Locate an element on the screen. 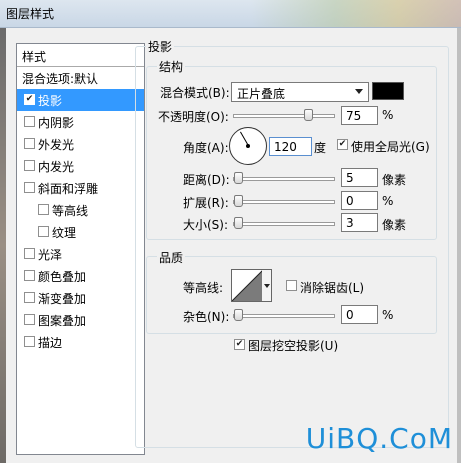  distance-value: 5 is located at coordinates (350, 178).